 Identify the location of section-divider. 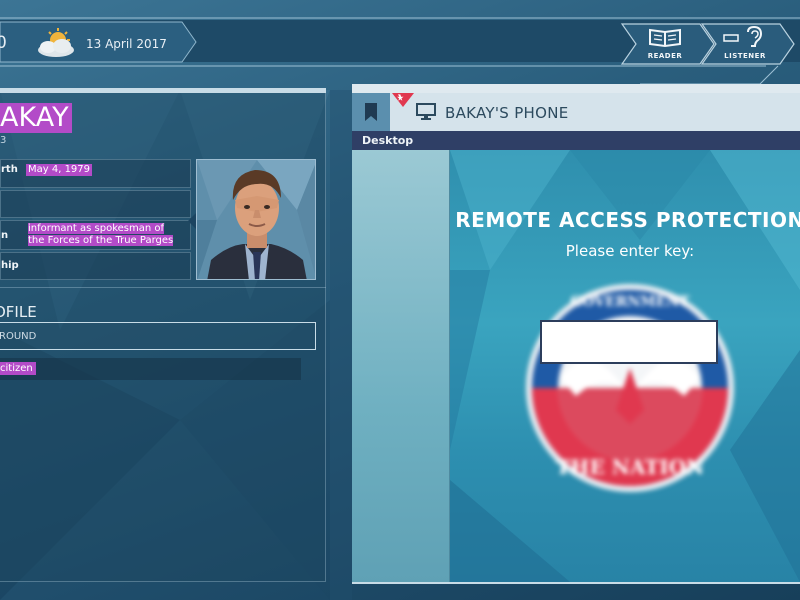
(163, 287).